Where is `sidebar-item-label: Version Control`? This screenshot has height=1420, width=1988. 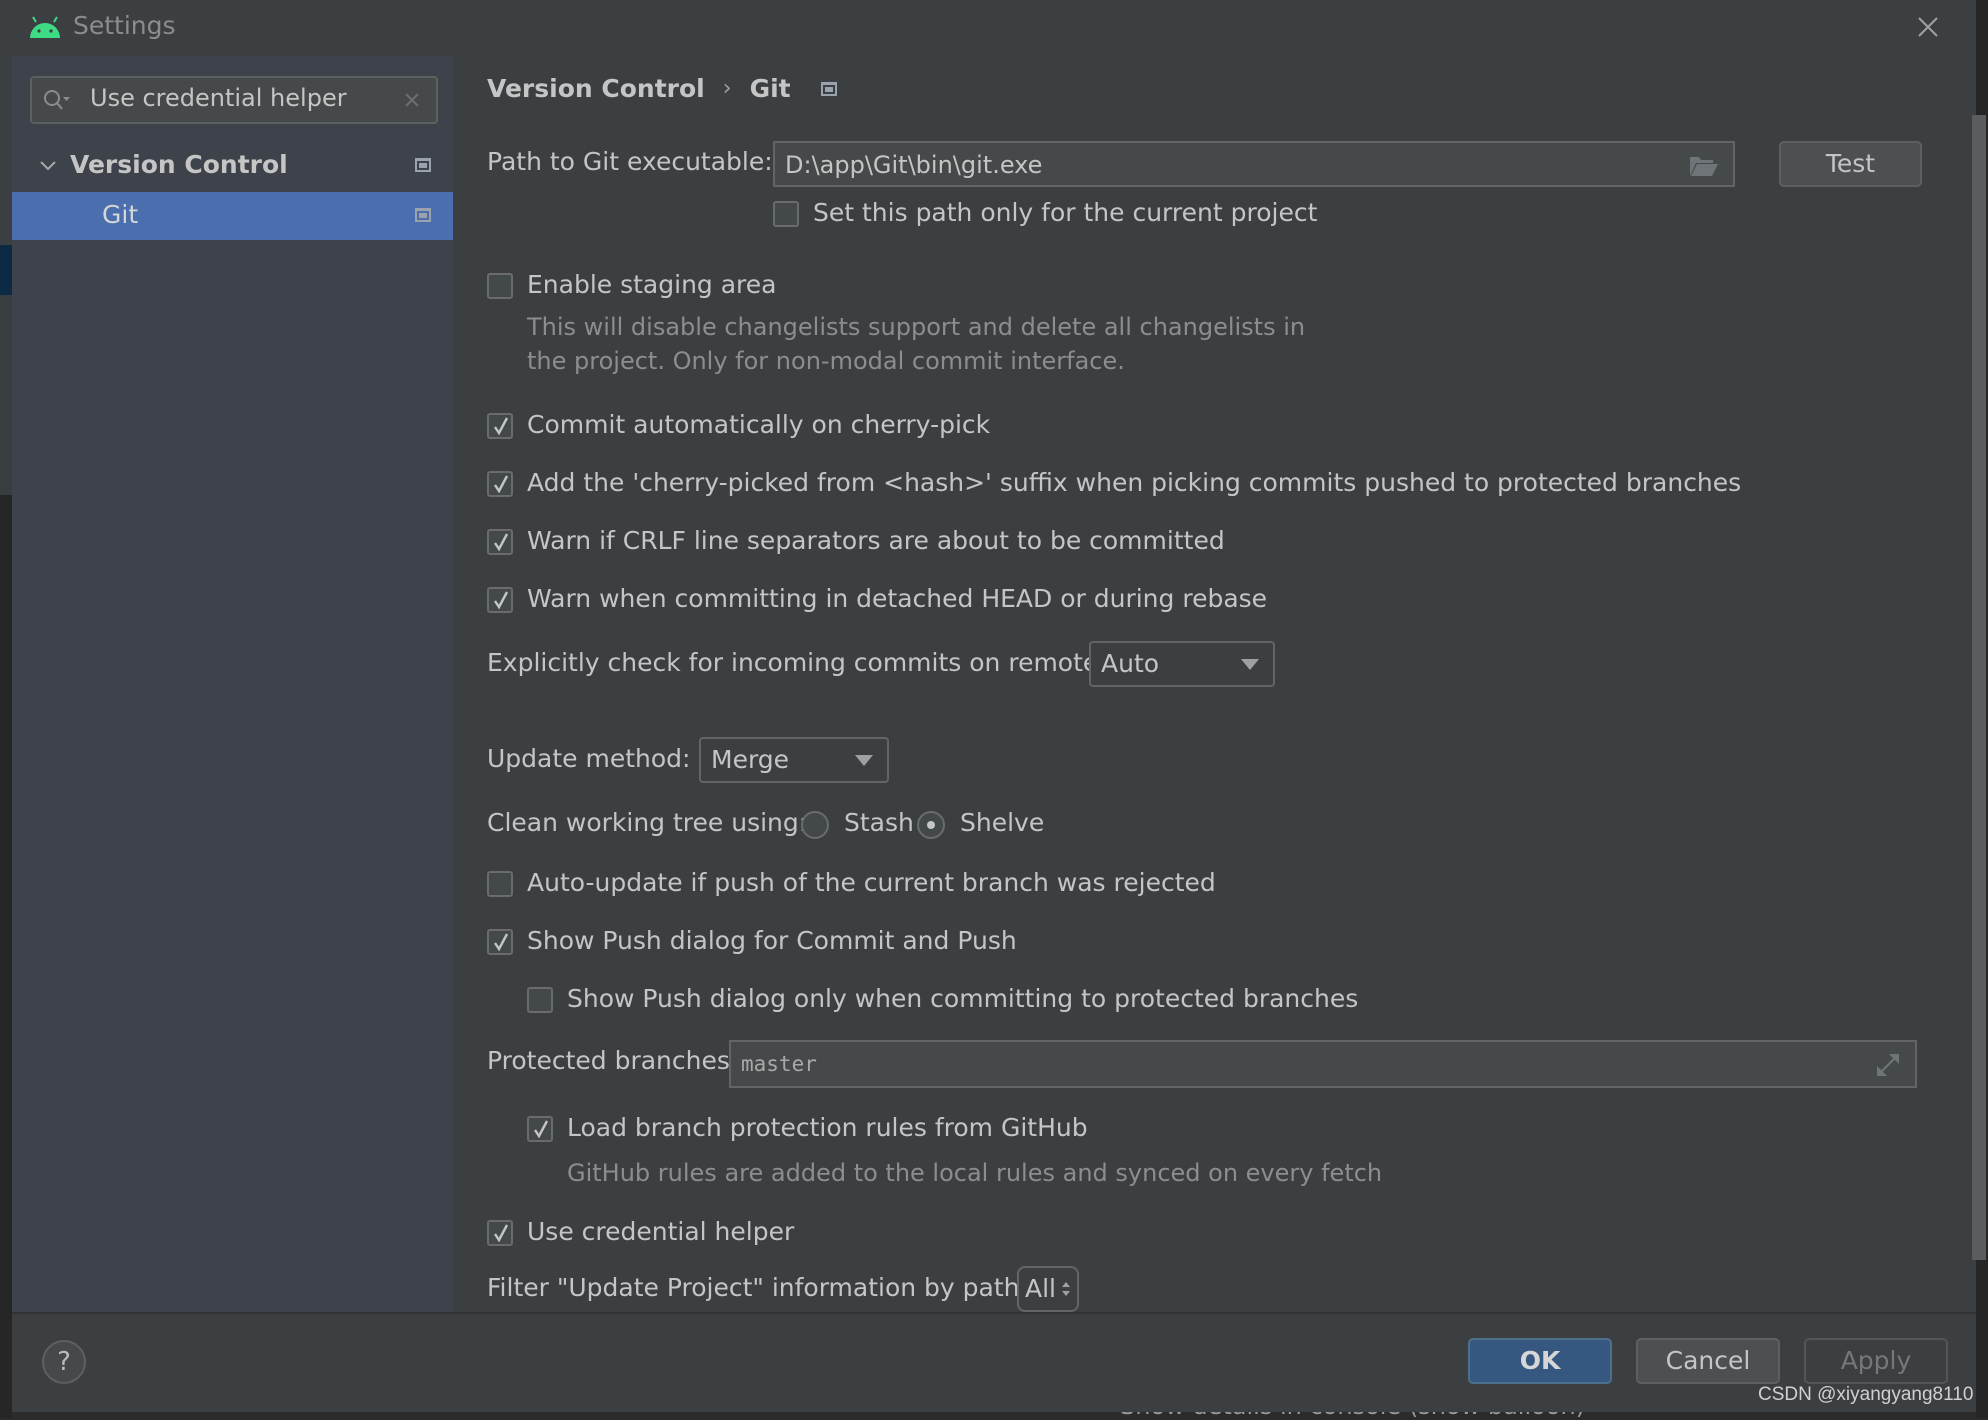
sidebar-item-label: Version Control is located at coordinates (179, 164).